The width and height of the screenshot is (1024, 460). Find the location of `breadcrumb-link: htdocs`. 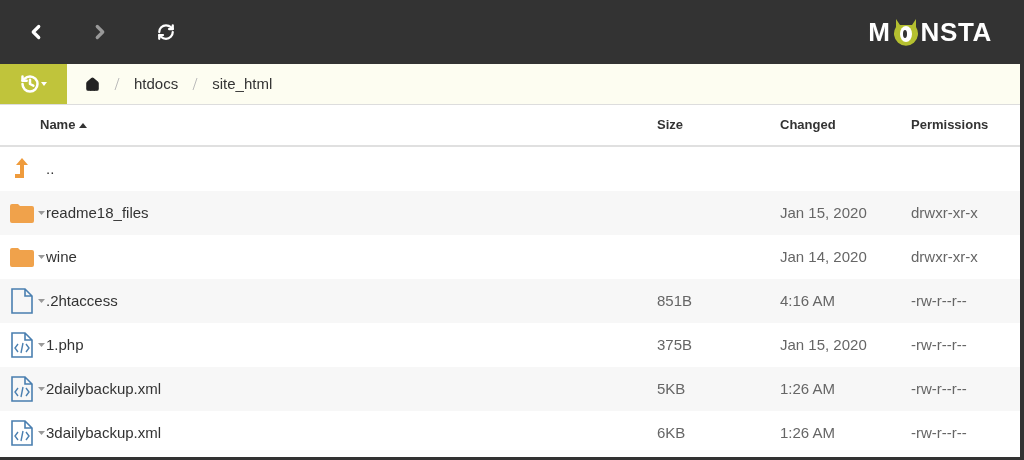

breadcrumb-link: htdocs is located at coordinates (156, 84).